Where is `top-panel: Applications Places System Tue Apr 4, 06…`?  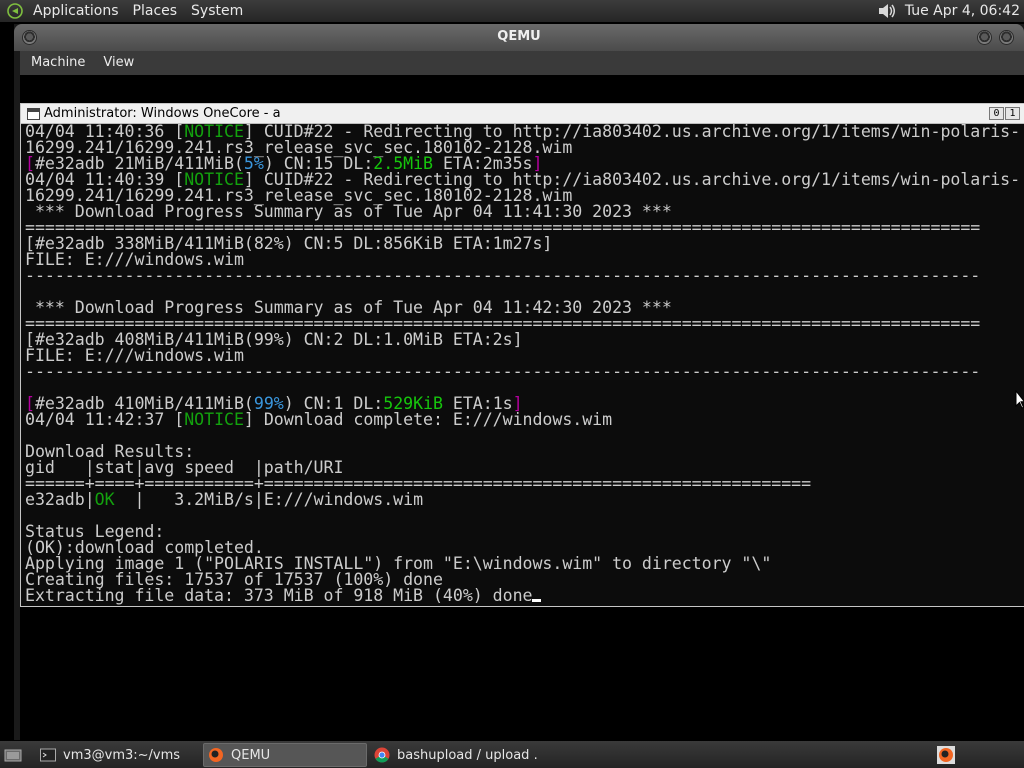
top-panel: Applications Places System Tue Apr 4, 06… is located at coordinates (512, 11).